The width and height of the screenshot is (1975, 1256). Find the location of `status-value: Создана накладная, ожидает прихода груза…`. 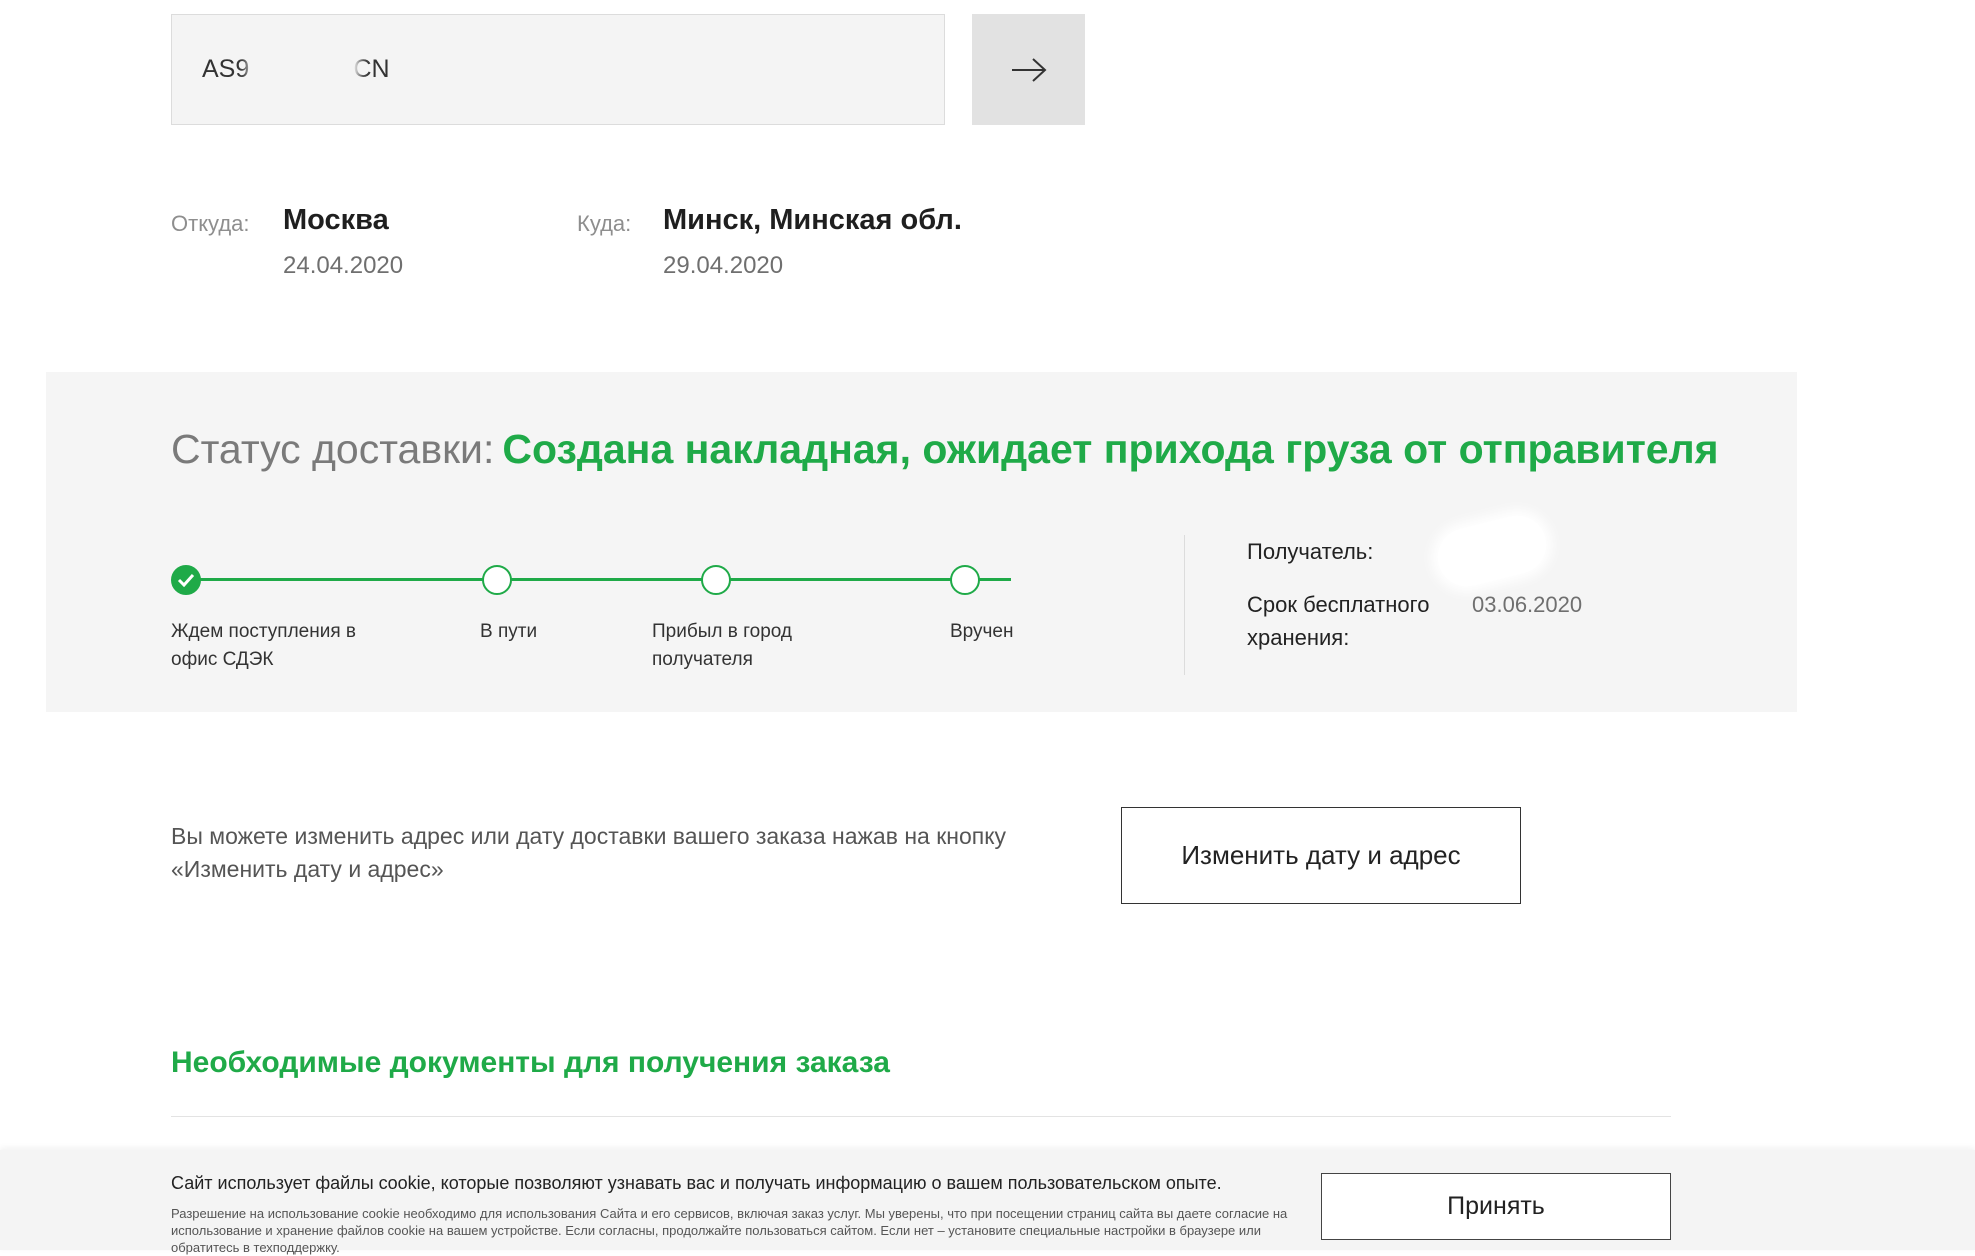

status-value: Создана накладная, ожидает прихода груза… is located at coordinates (1110, 449).